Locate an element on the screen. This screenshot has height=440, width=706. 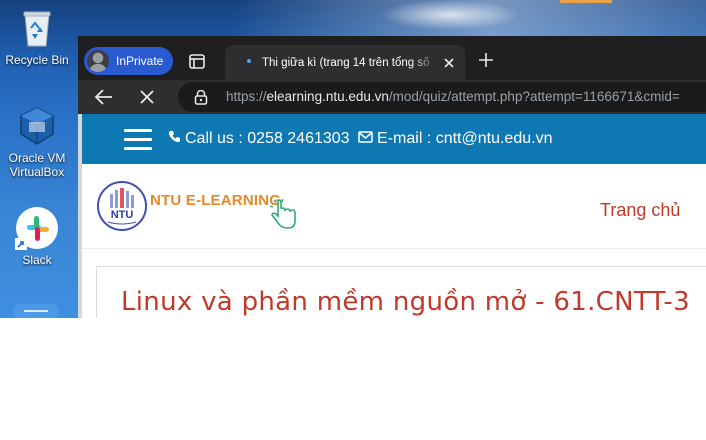
desktop-icon-slack: Slack is located at coordinates (37, 236).